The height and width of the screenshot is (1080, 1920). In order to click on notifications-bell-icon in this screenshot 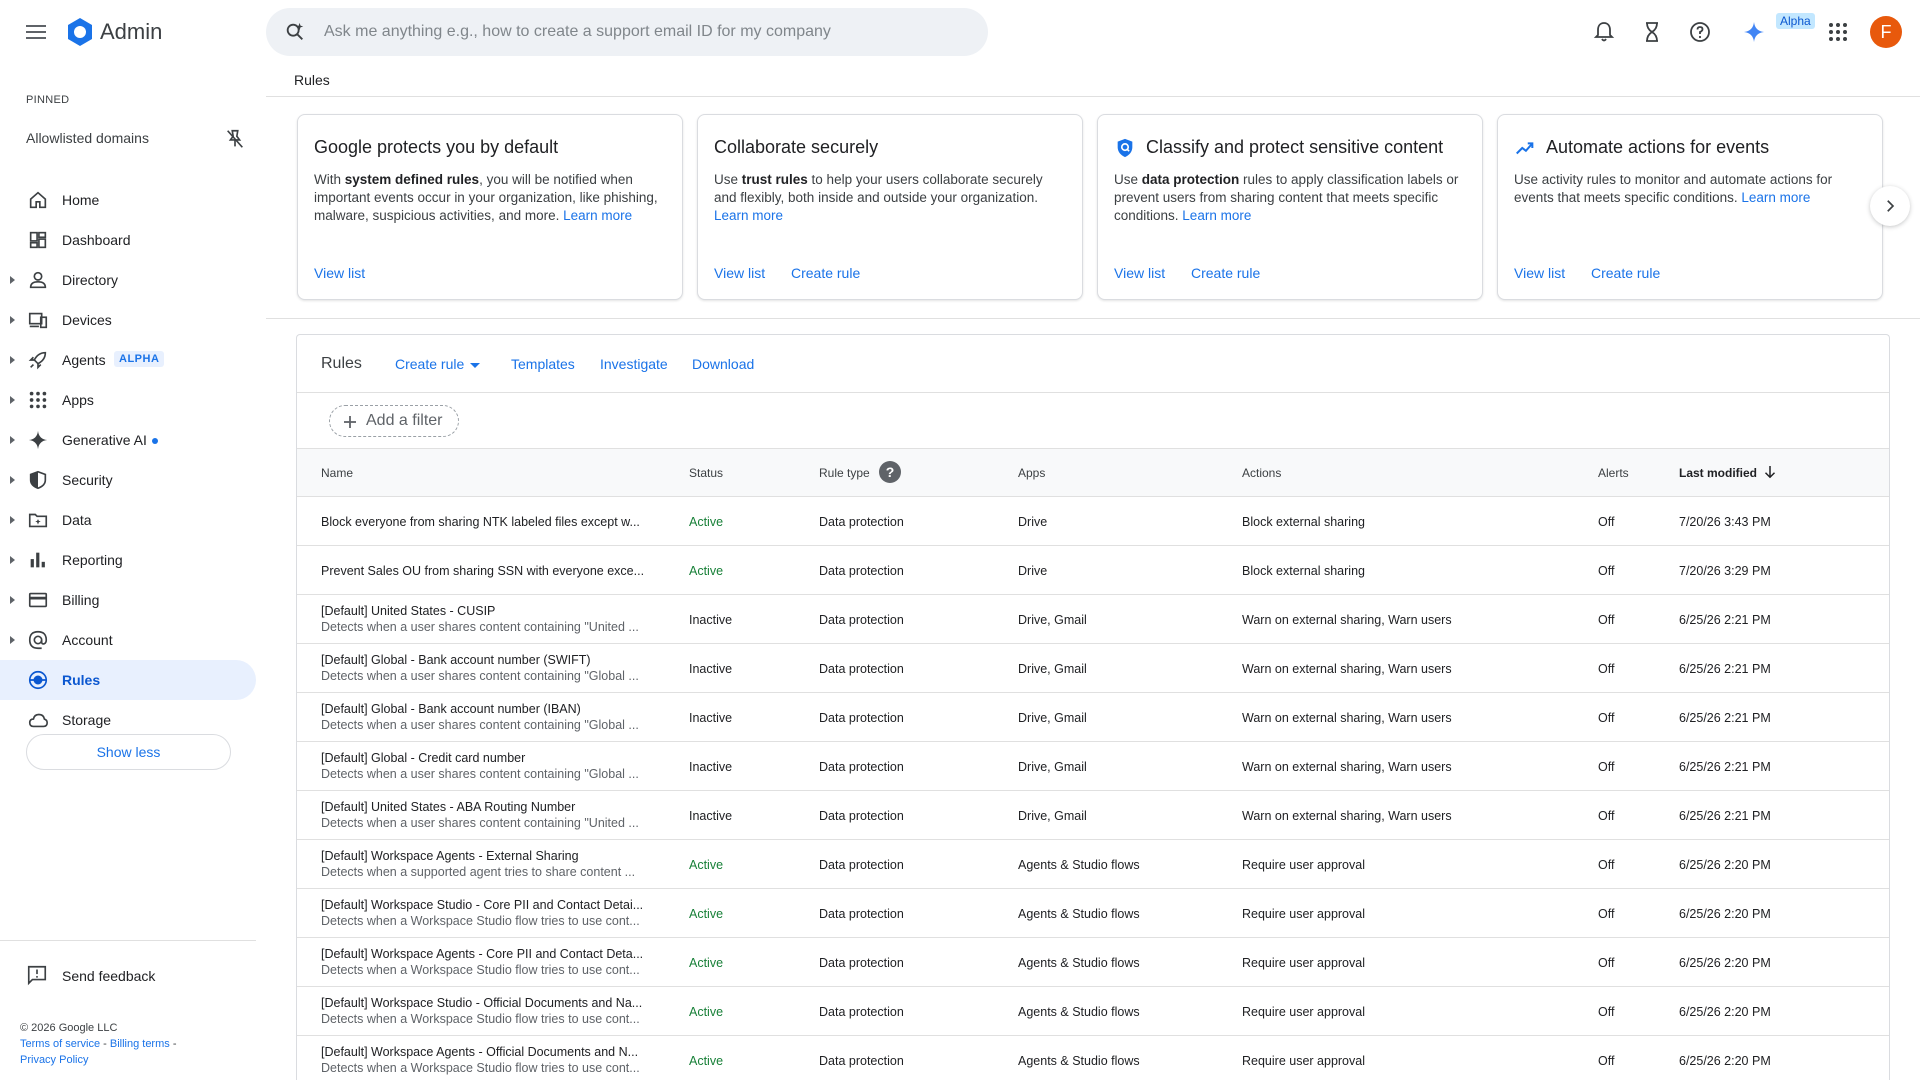, I will do `click(1604, 32)`.